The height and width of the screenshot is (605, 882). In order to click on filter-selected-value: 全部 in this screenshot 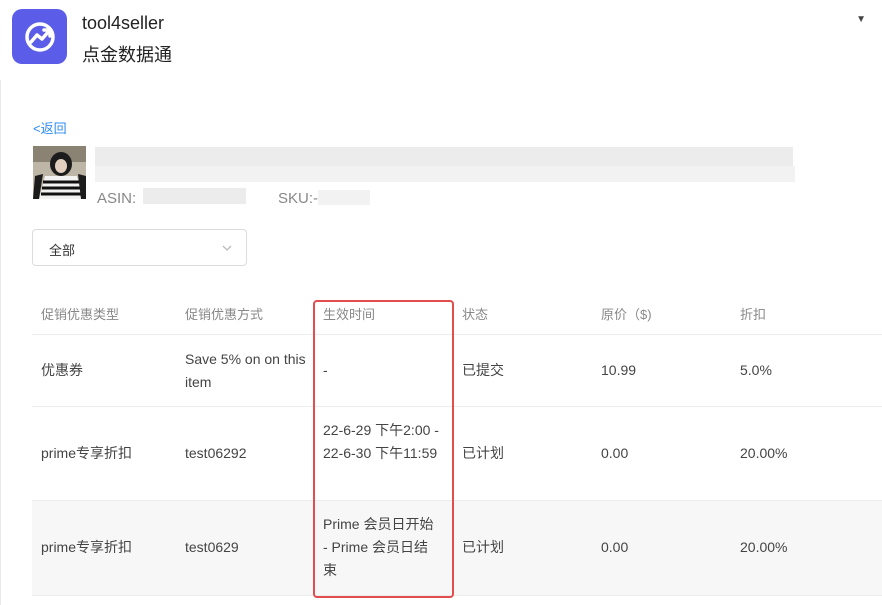, I will do `click(62, 250)`.